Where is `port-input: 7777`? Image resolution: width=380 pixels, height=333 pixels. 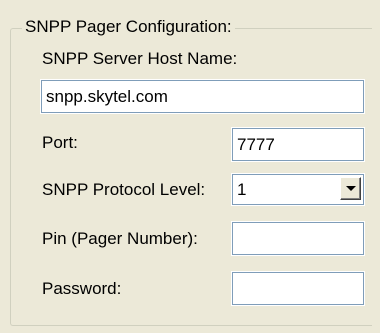
port-input: 7777 is located at coordinates (298, 144).